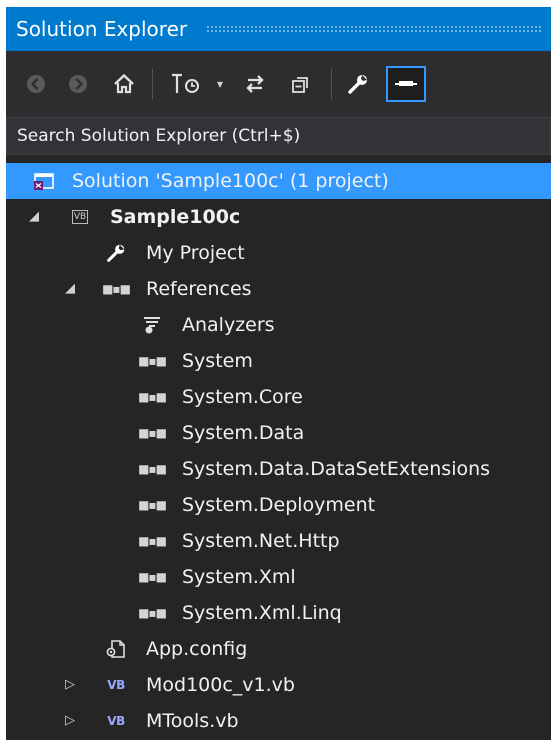  I want to click on forward-button, so click(78, 84).